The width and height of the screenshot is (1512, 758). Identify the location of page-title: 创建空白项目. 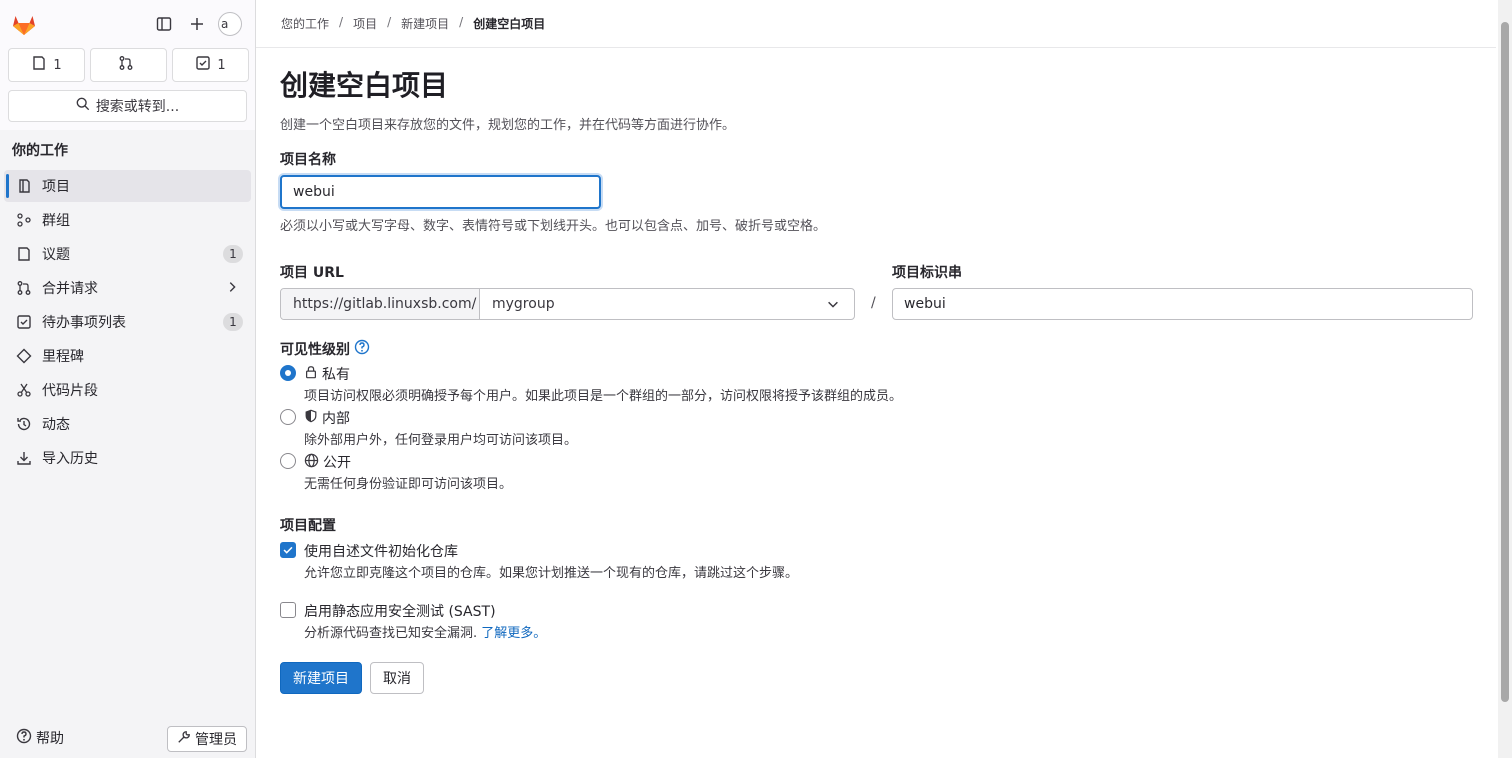
(364, 85).